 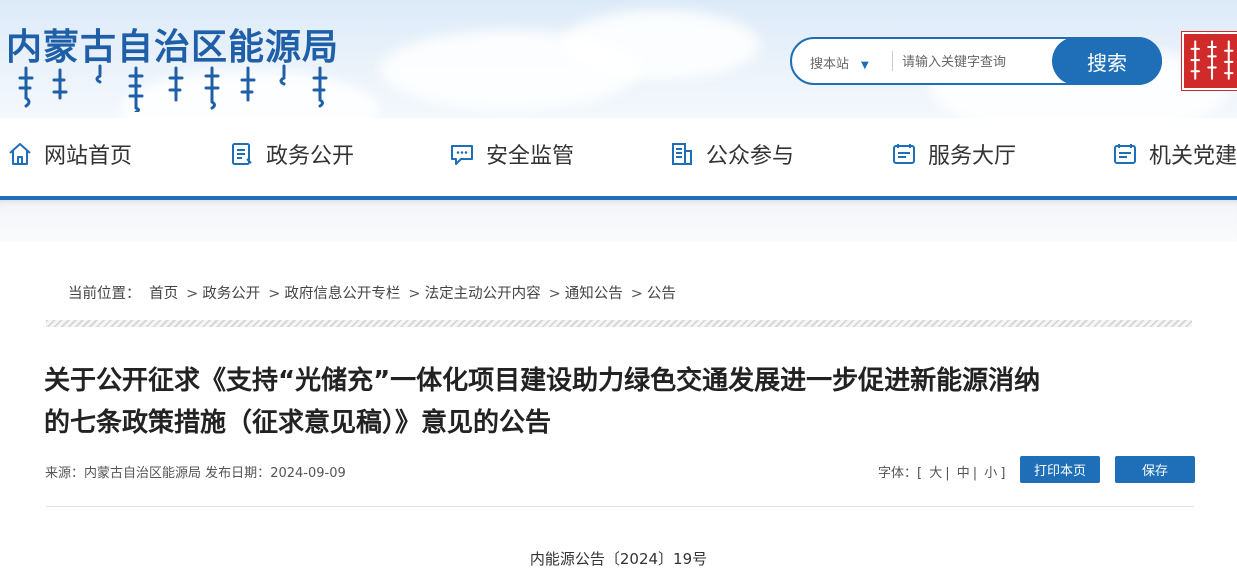 What do you see at coordinates (1155, 469) in the screenshot?
I see `save-button: 保存` at bounding box center [1155, 469].